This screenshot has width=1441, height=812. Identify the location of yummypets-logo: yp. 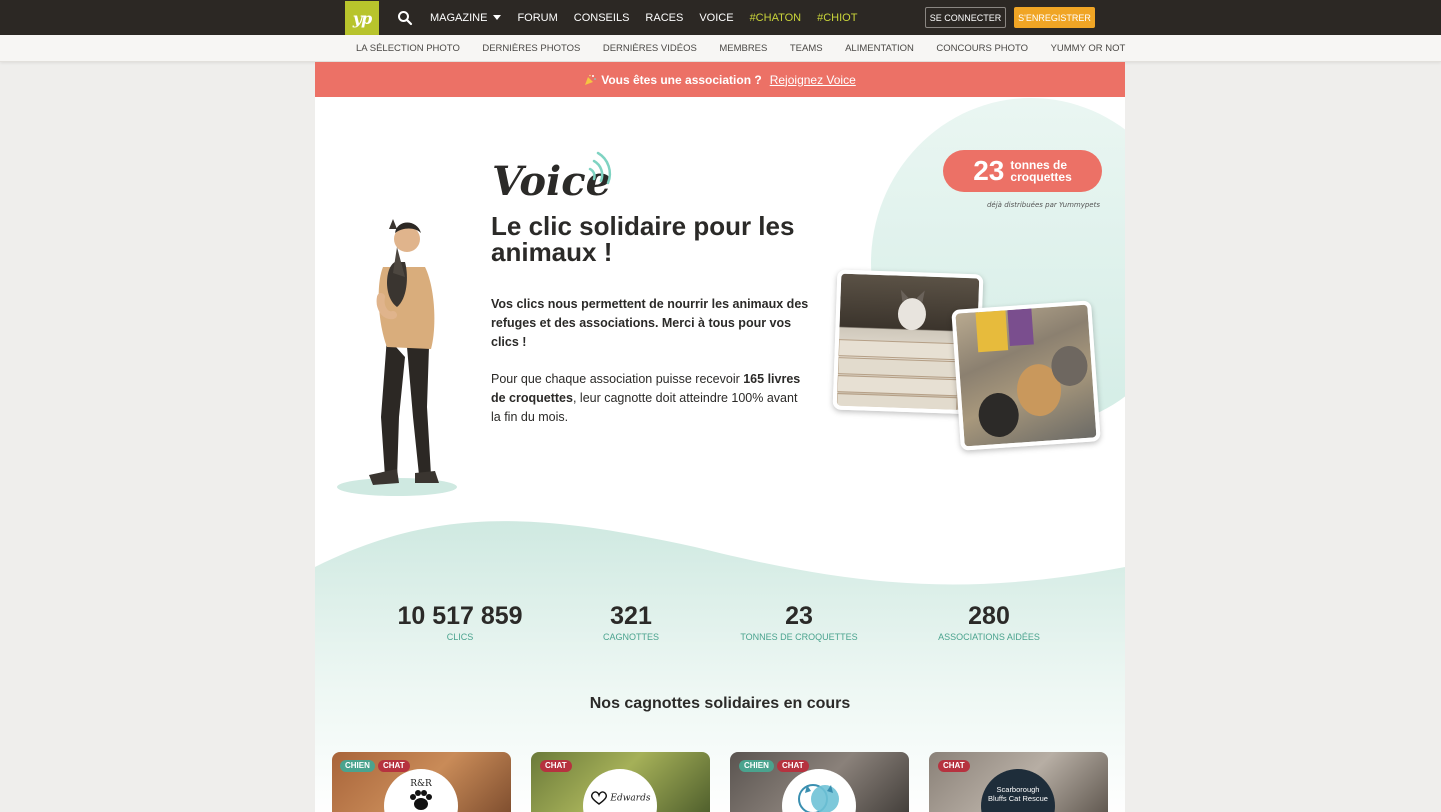
(362, 18).